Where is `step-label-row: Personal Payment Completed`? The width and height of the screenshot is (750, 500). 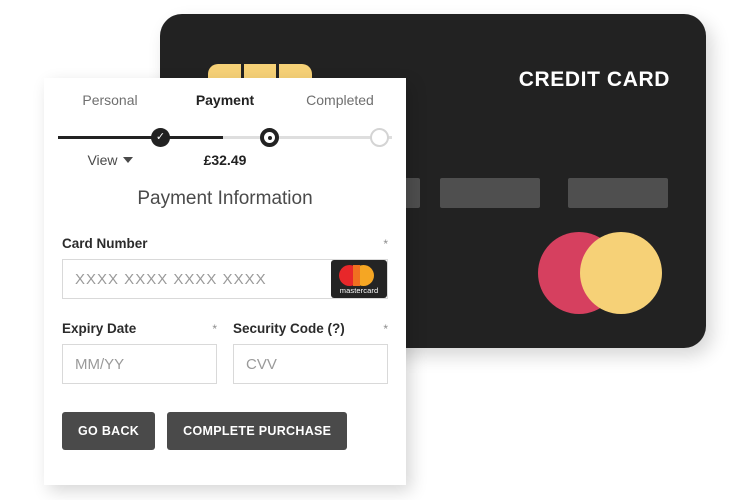 step-label-row: Personal Payment Completed is located at coordinates (225, 100).